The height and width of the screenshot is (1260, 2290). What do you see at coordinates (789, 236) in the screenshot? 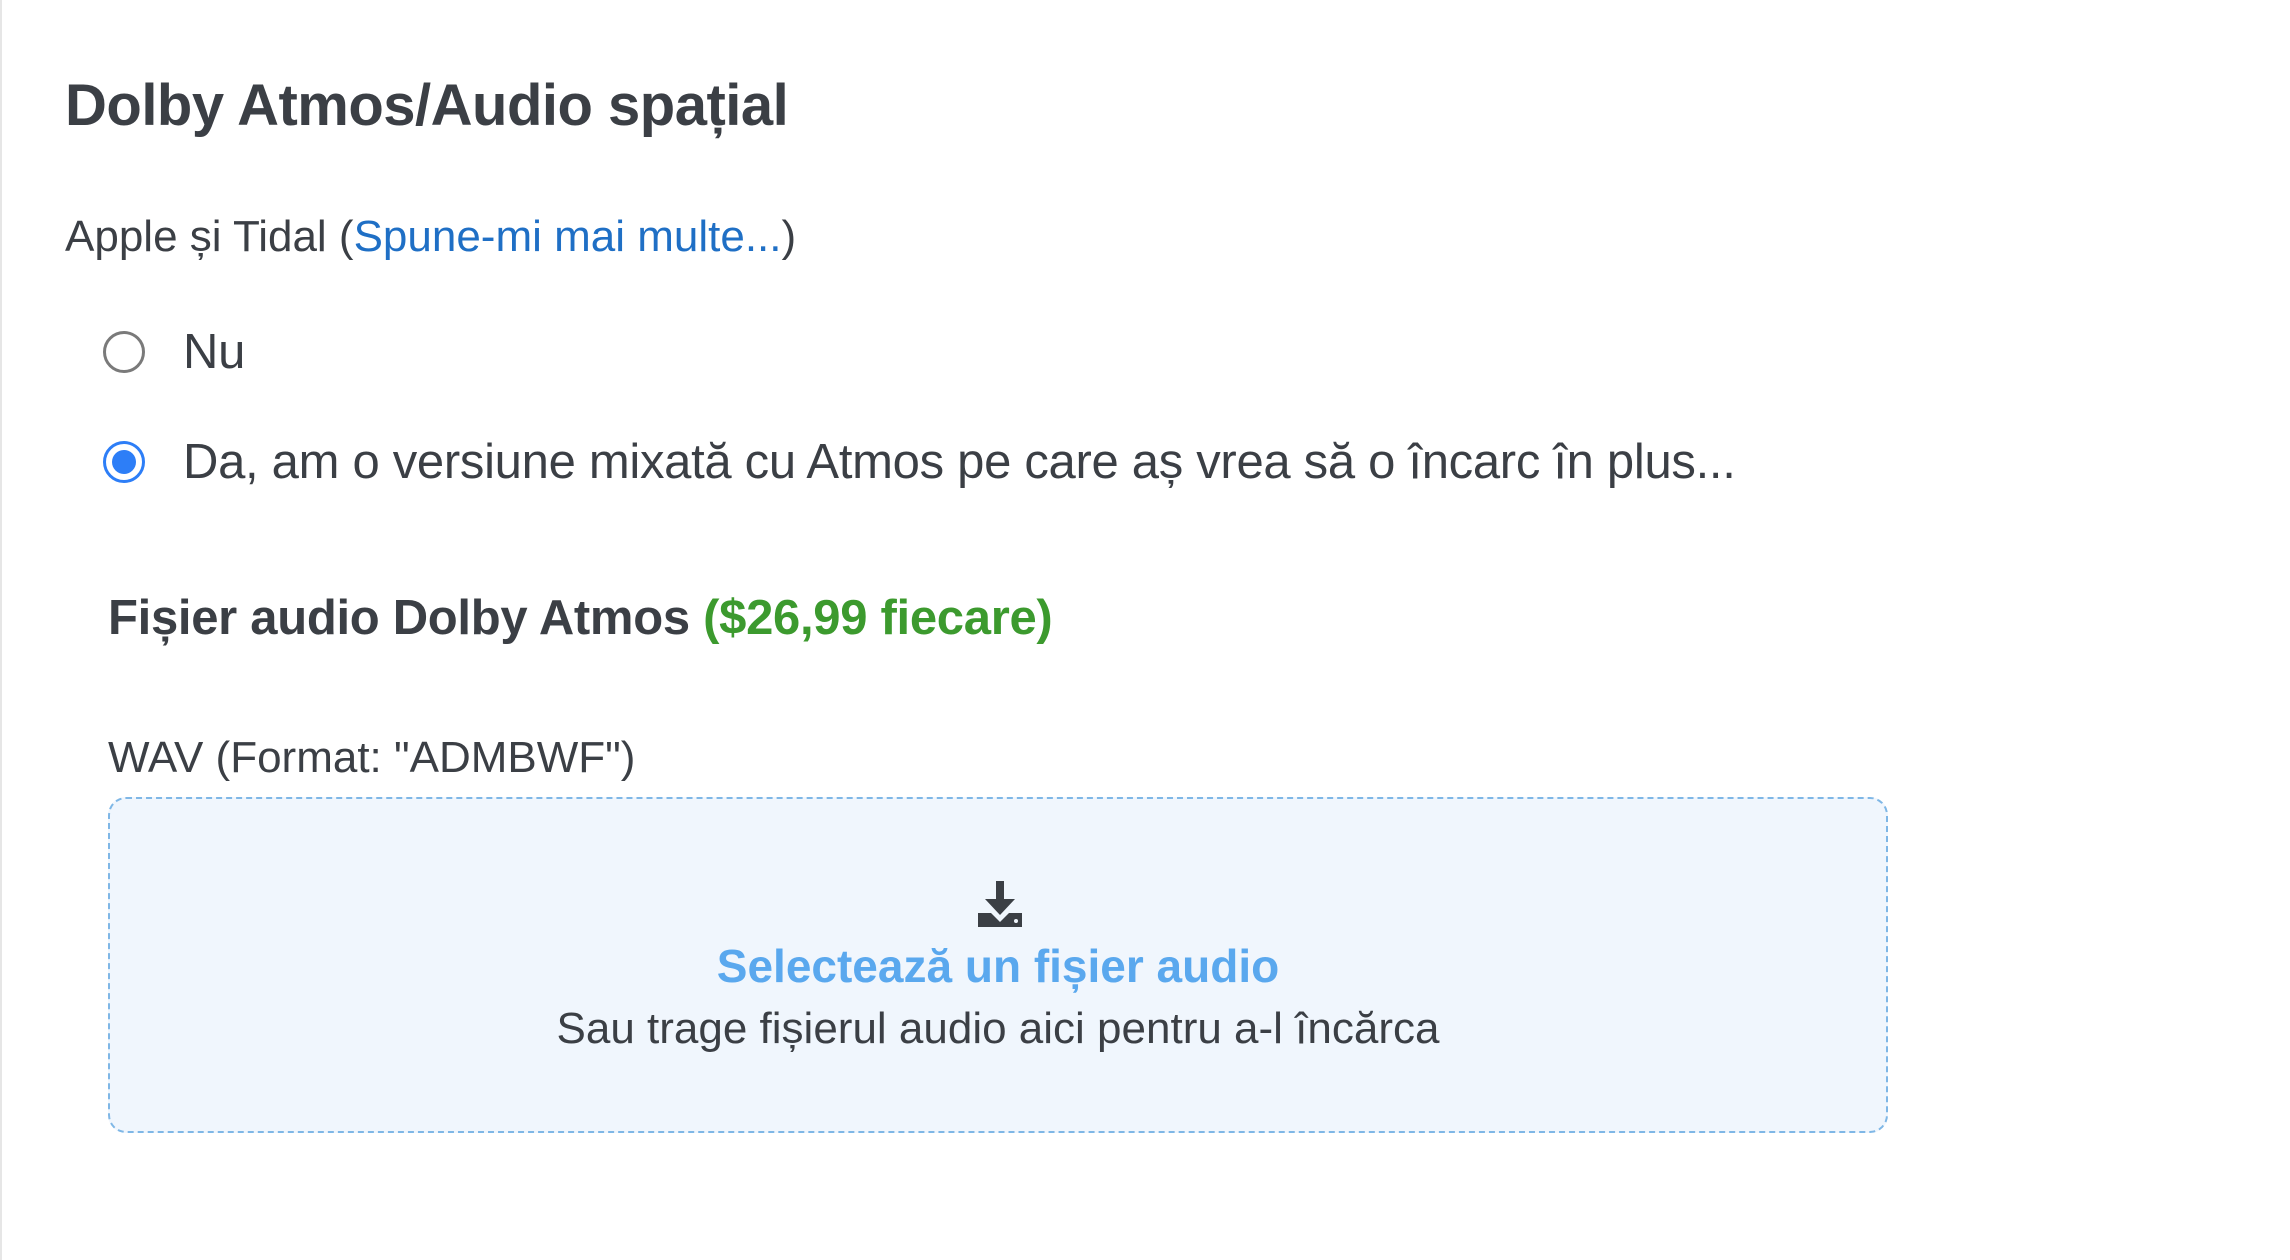
I see `platforms-note-suffix: )` at bounding box center [789, 236].